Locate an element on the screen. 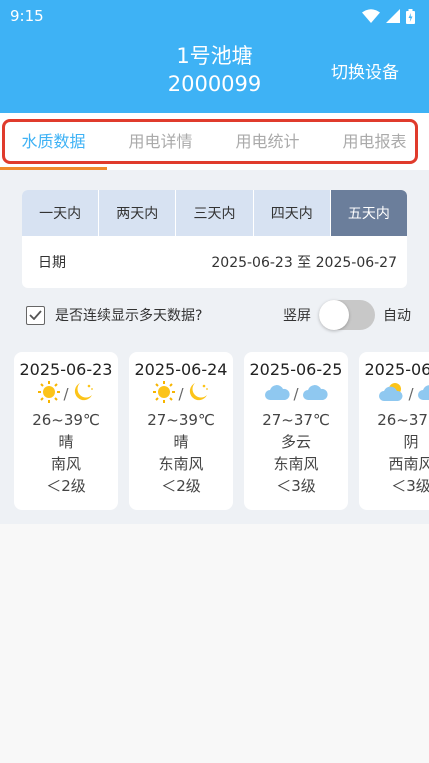 This screenshot has height=763, width=429. date-row: 日期 2025-06-23 至 2025-06-27 is located at coordinates (214, 262).